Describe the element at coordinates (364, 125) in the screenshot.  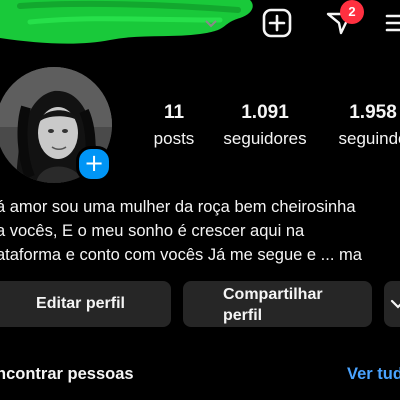
I see `stat-following: 1.958 seguindo` at that location.